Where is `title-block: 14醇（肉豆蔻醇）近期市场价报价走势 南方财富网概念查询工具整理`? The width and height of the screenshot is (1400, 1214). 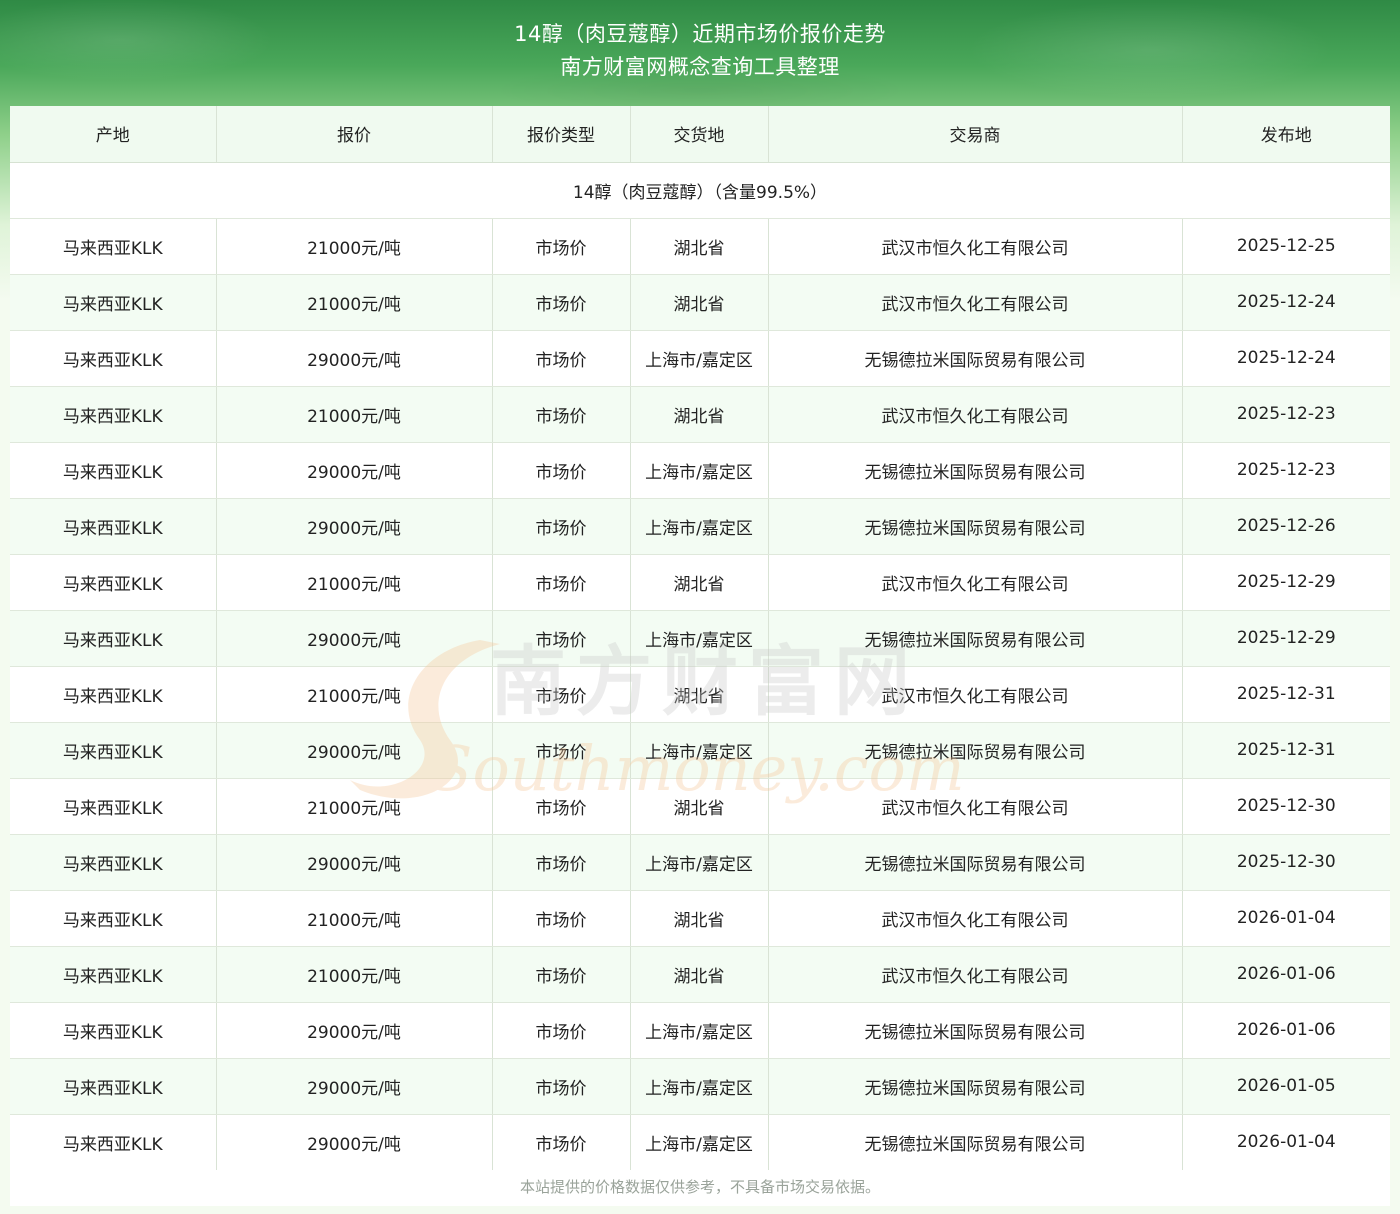
title-block: 14醇（肉豆蔻醇）近期市场价报价走势 南方财富网概念查询工具整理 is located at coordinates (700, 51).